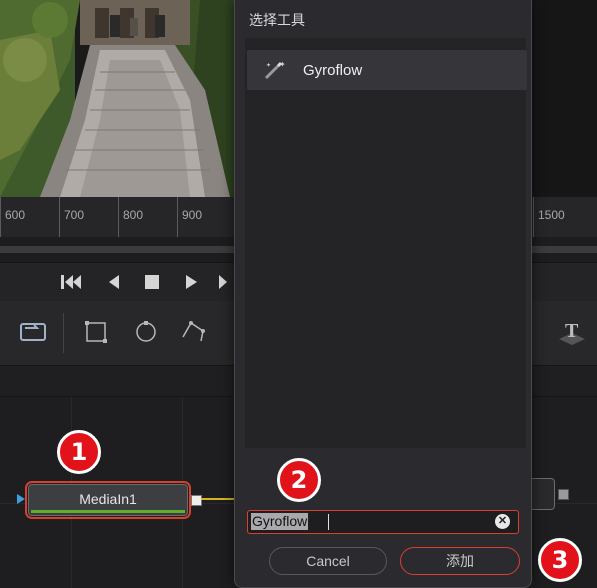  What do you see at coordinates (218, 499) in the screenshot?
I see `node-link` at bounding box center [218, 499].